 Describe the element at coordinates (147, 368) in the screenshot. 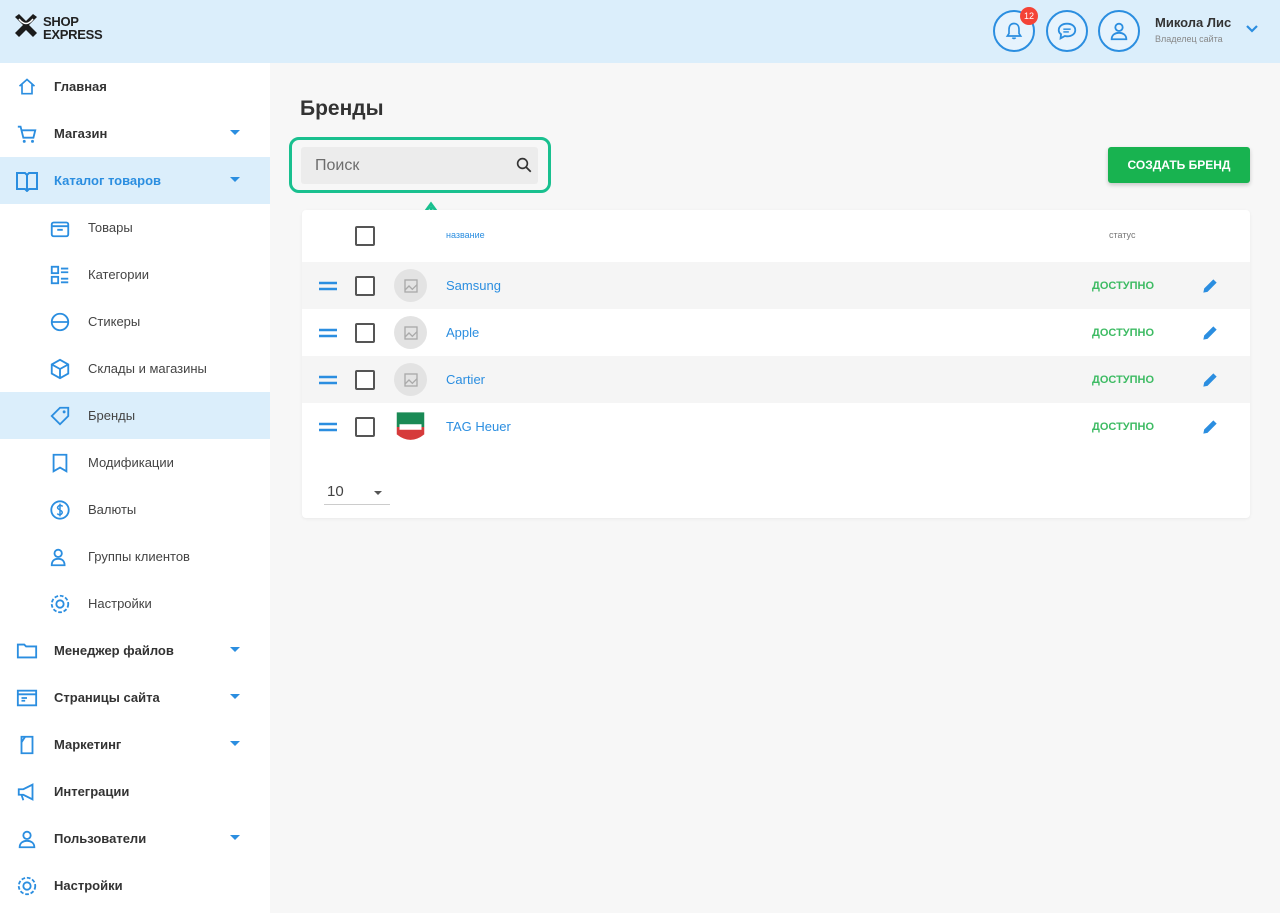

I see `sidebar-item-label: Склады и магазины` at that location.